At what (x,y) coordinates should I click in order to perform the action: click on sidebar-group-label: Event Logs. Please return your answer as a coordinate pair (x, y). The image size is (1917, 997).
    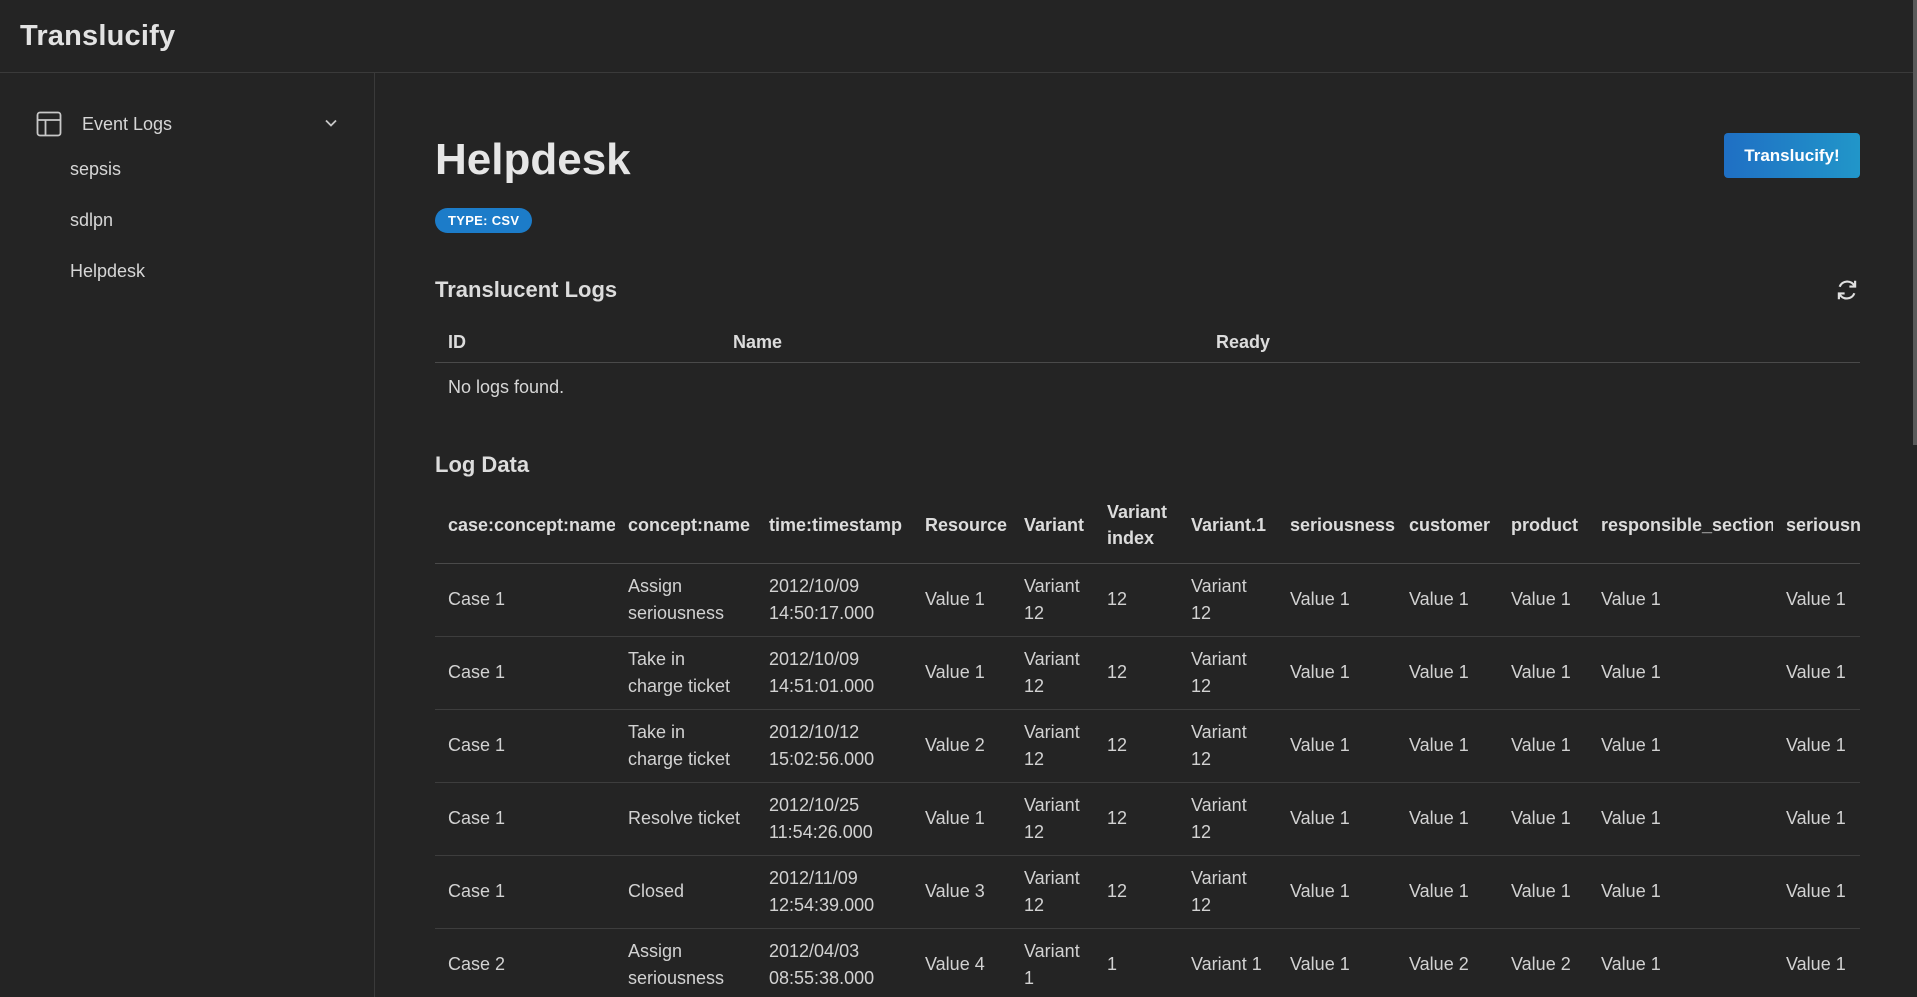
    Looking at the image, I should click on (127, 123).